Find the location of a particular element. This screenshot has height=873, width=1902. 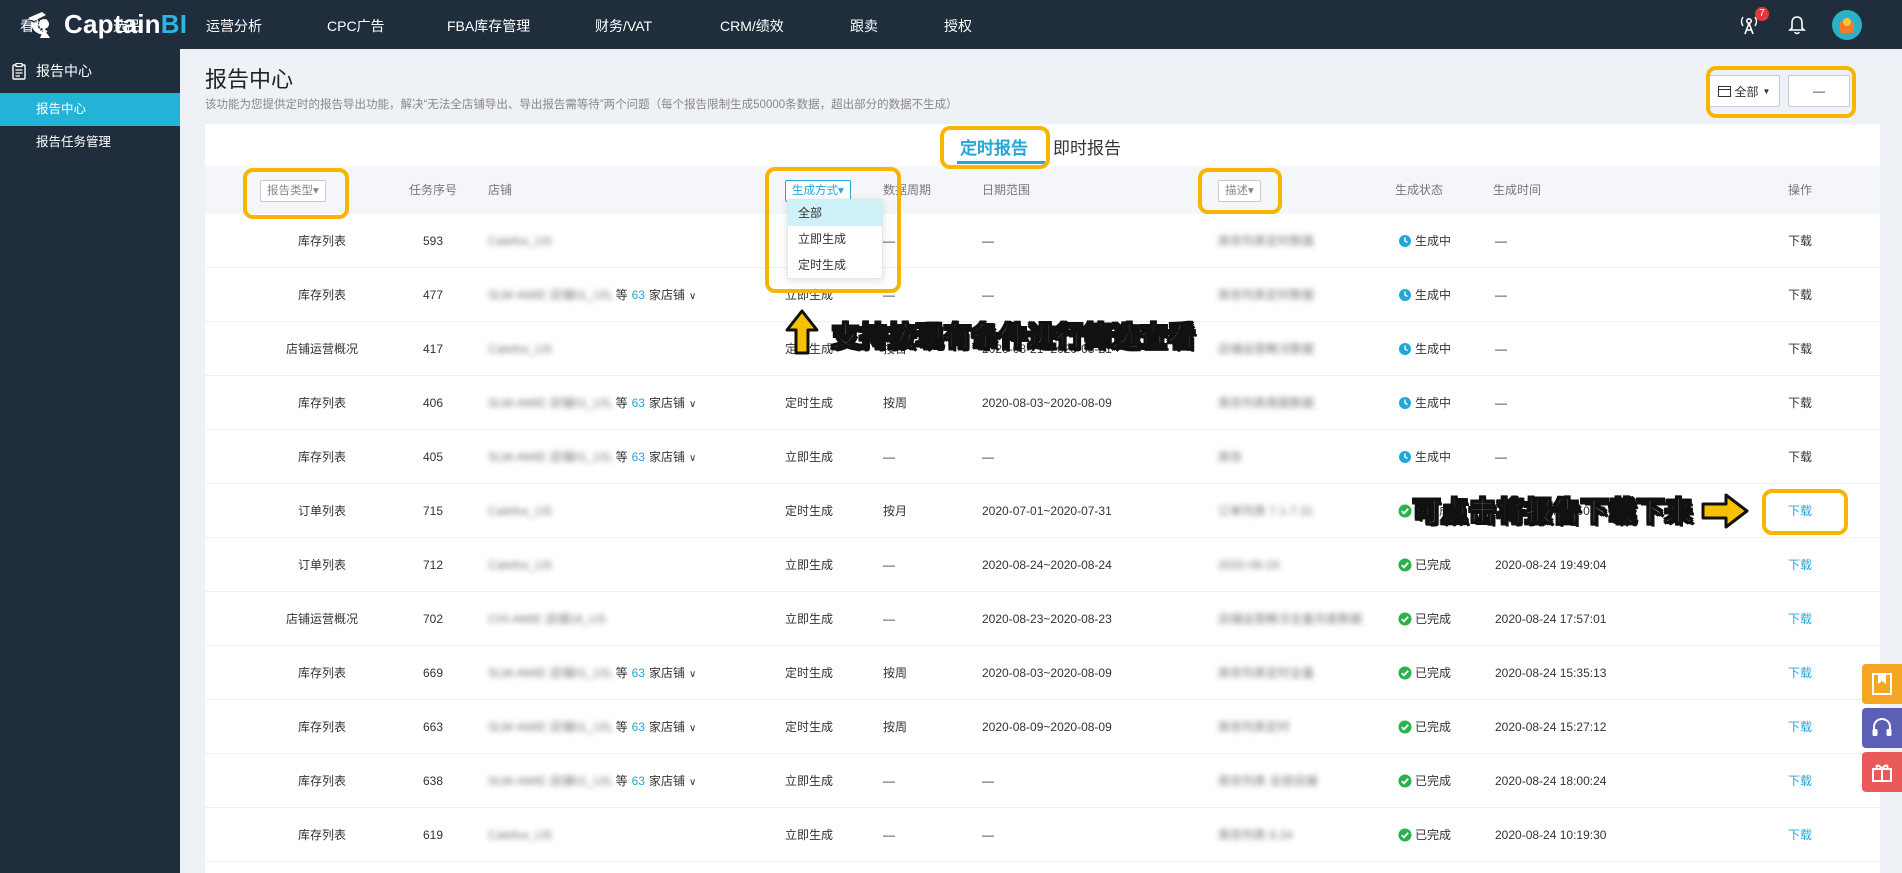

sidebar-item-report-tasks: 报告任务管理 is located at coordinates (90, 142).